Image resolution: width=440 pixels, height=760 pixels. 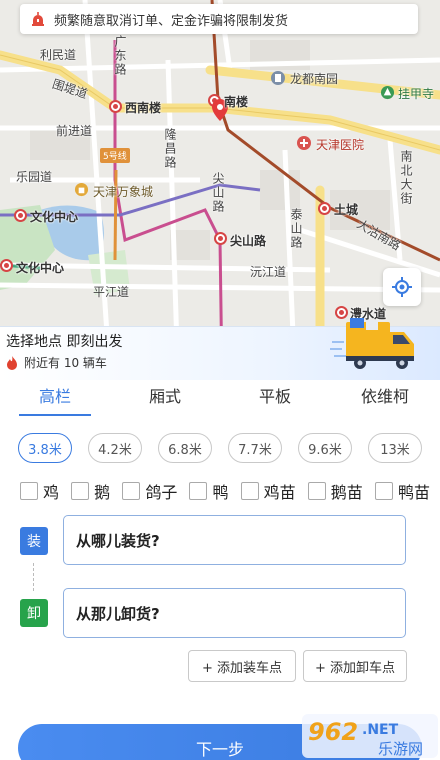 I want to click on cargo-type-checkboxes: 鸡 鹅 鸽子 鸭 鸡苗 鹅苗 鸭苗, so click(x=225, y=491).